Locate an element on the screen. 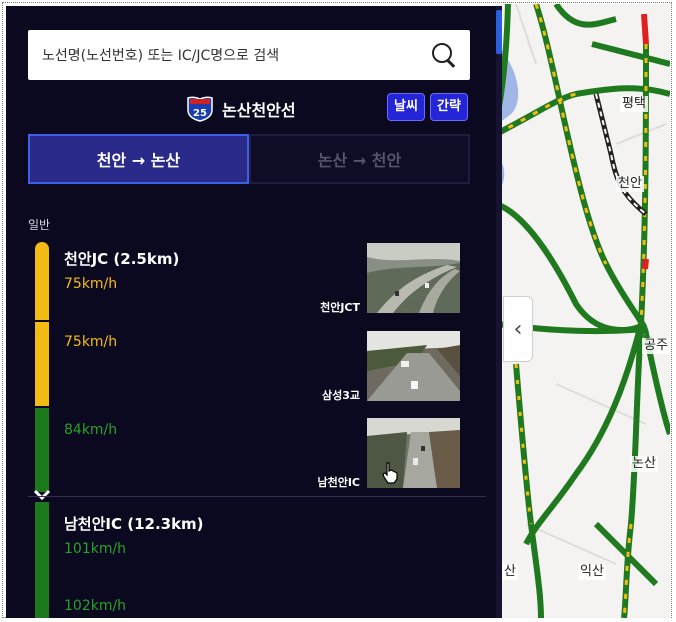  map-label-iksan: 익산 is located at coordinates (592, 572).